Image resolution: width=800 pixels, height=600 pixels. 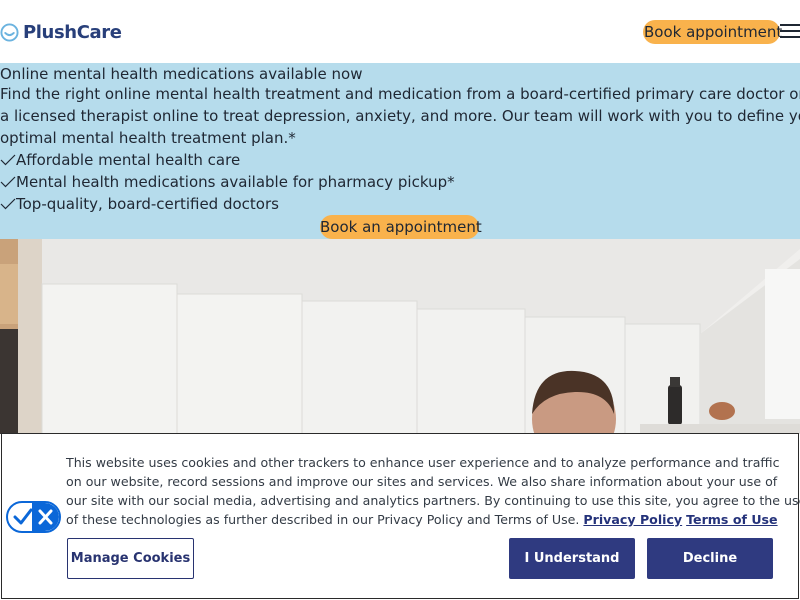 I want to click on terms-of-use-link: Terms of Use, so click(x=731, y=519).